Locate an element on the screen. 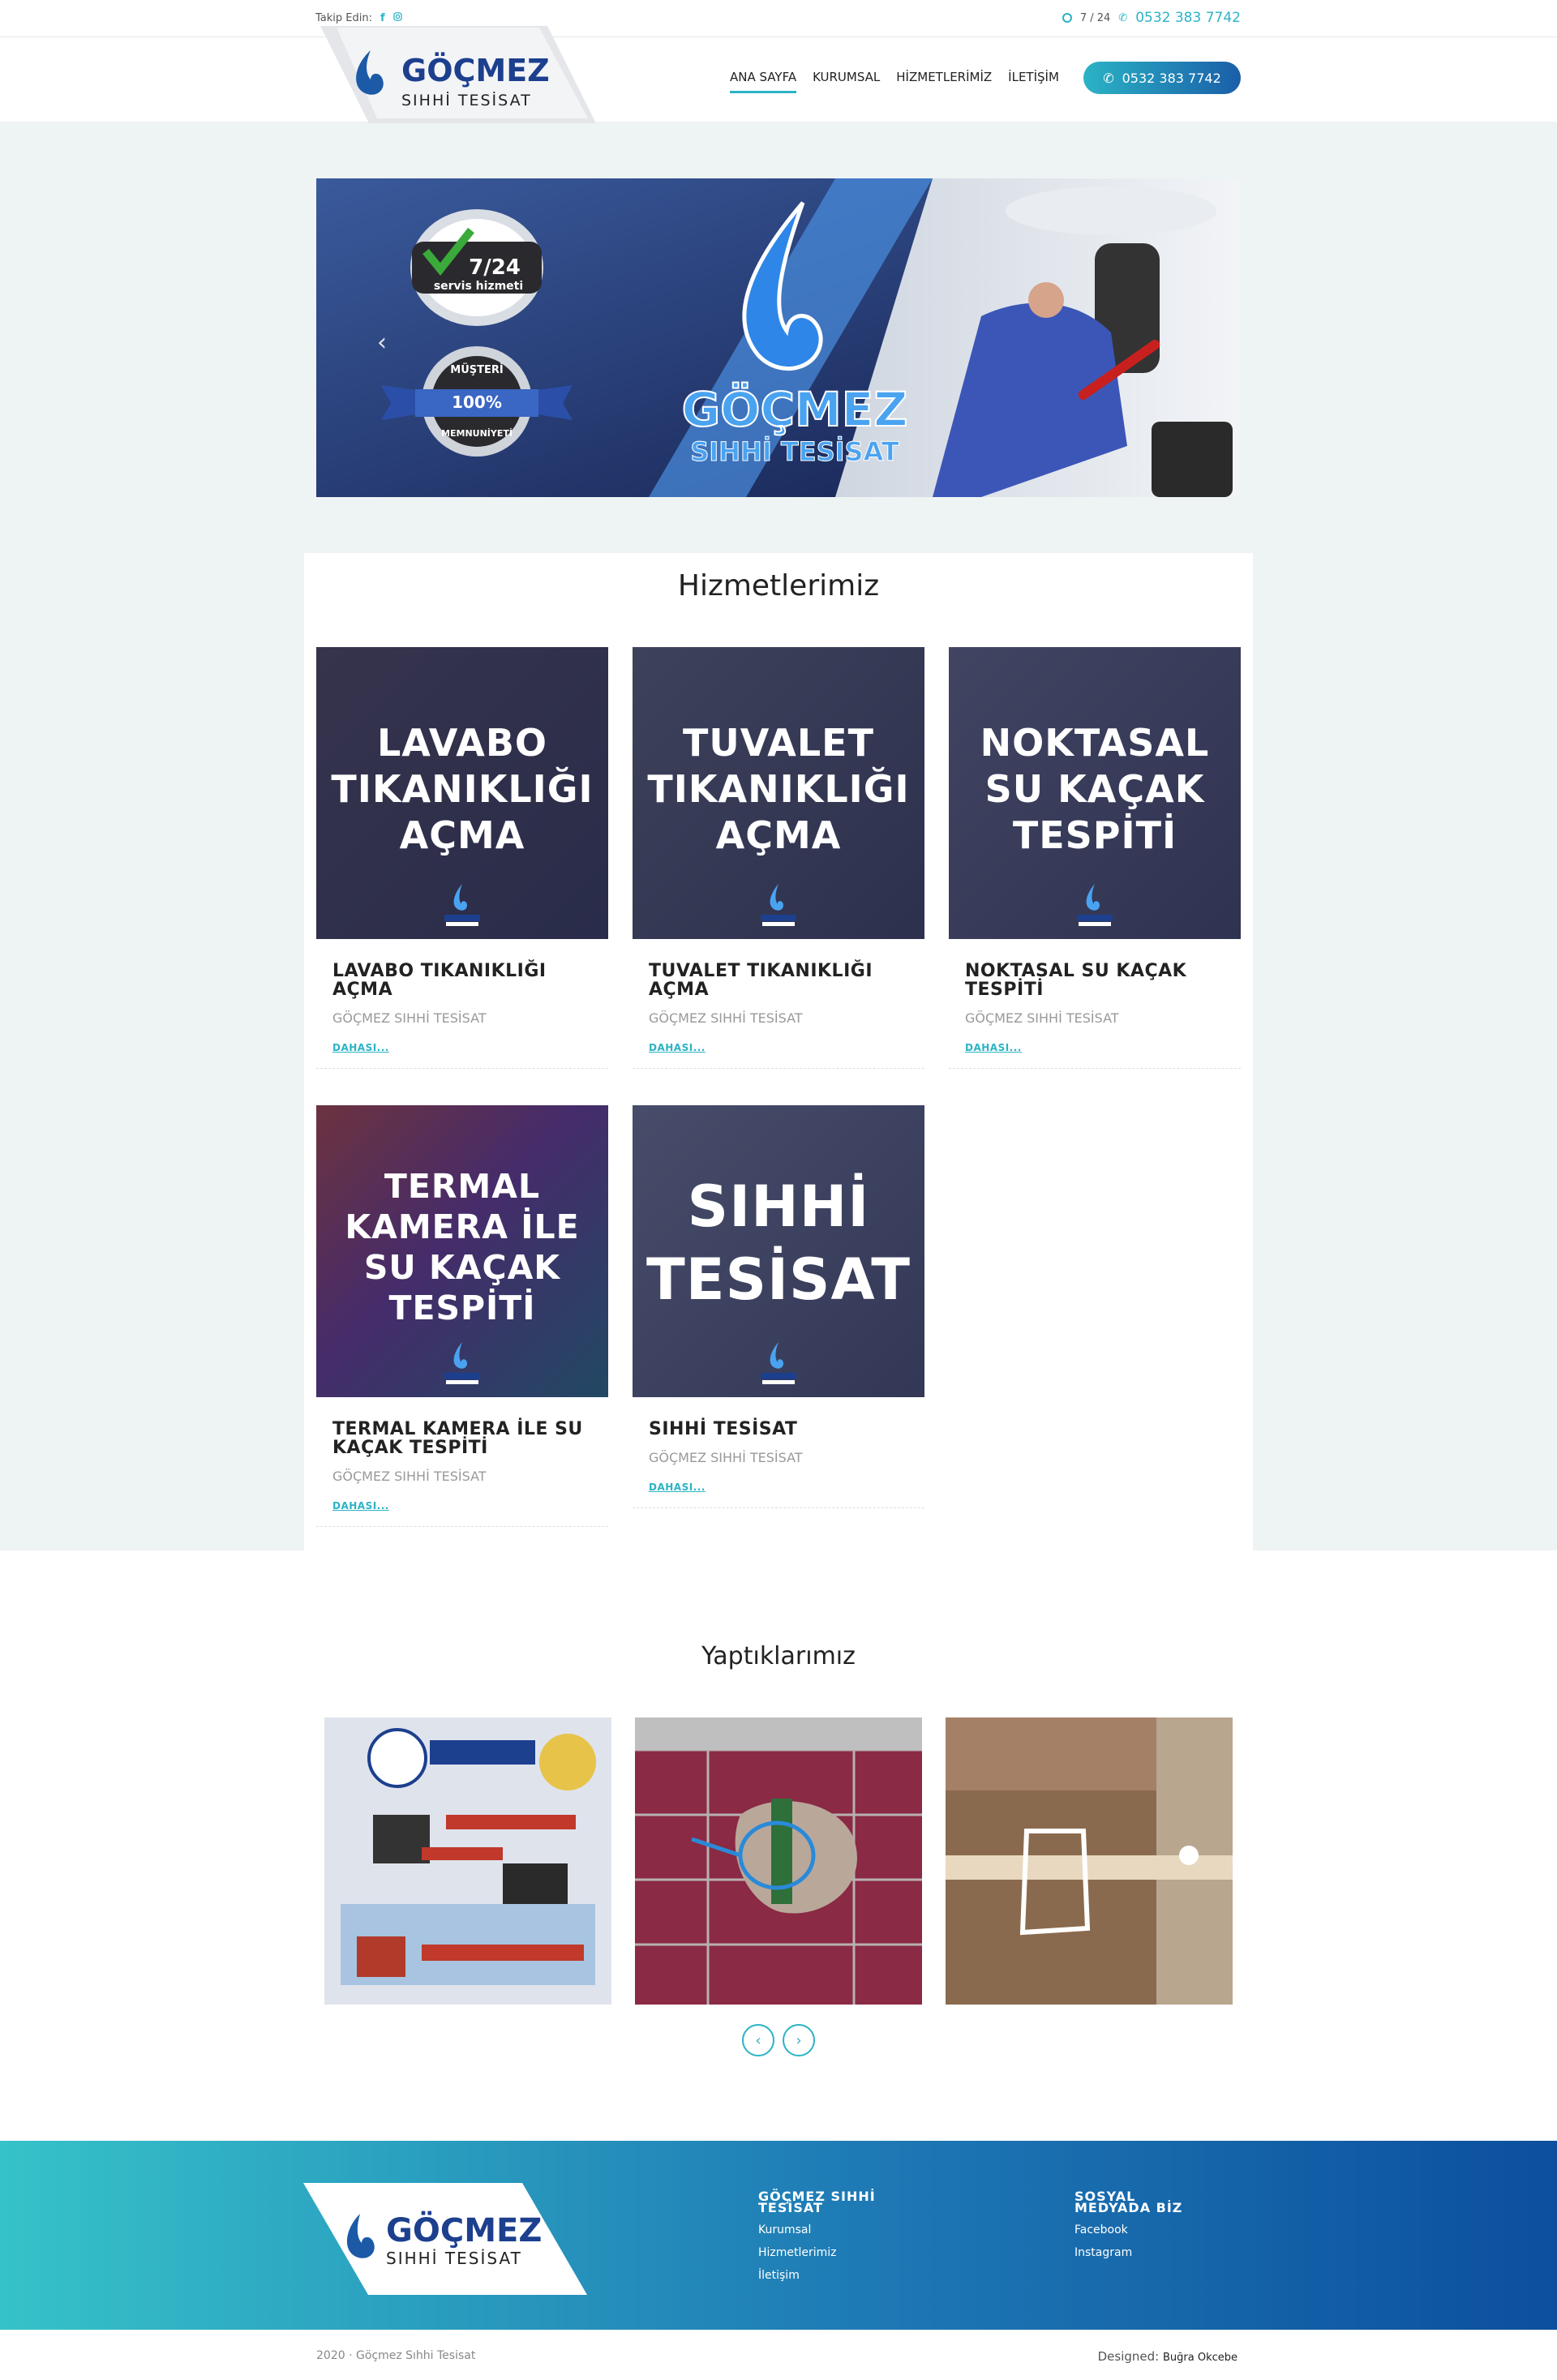  social-follow: Takip Edin: f is located at coordinates (358, 18).